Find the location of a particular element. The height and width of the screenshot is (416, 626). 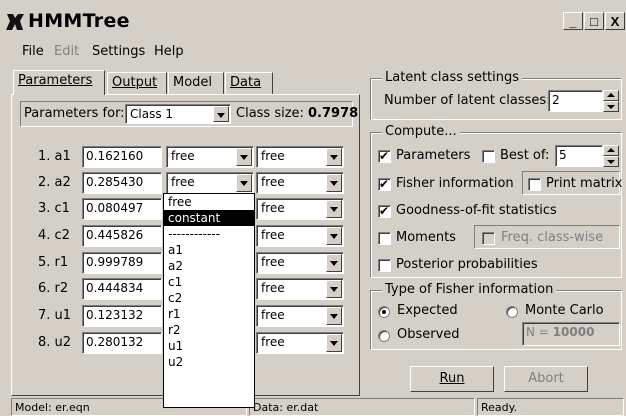

monte-carlo-radio is located at coordinates (512, 312).